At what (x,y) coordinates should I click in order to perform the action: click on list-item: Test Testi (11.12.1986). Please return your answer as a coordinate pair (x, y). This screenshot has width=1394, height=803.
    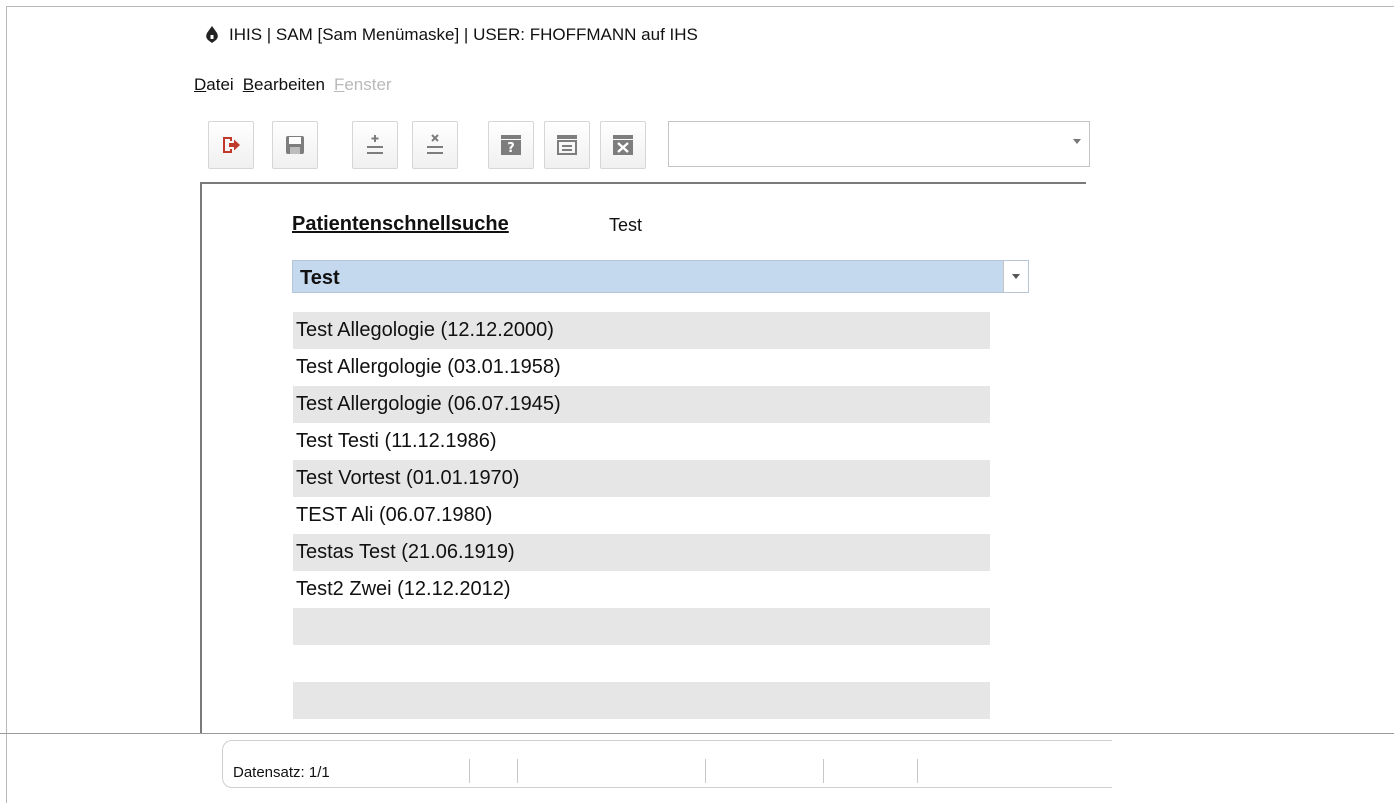
    Looking at the image, I should click on (641, 441).